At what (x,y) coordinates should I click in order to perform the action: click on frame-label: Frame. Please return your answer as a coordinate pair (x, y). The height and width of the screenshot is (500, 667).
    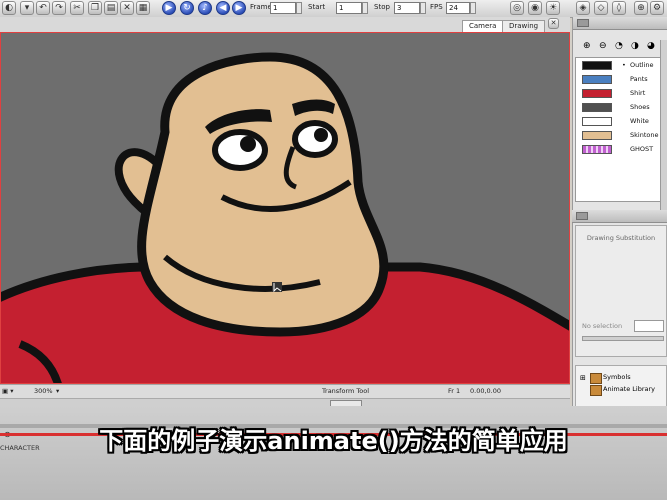
    Looking at the image, I should click on (261, 7).